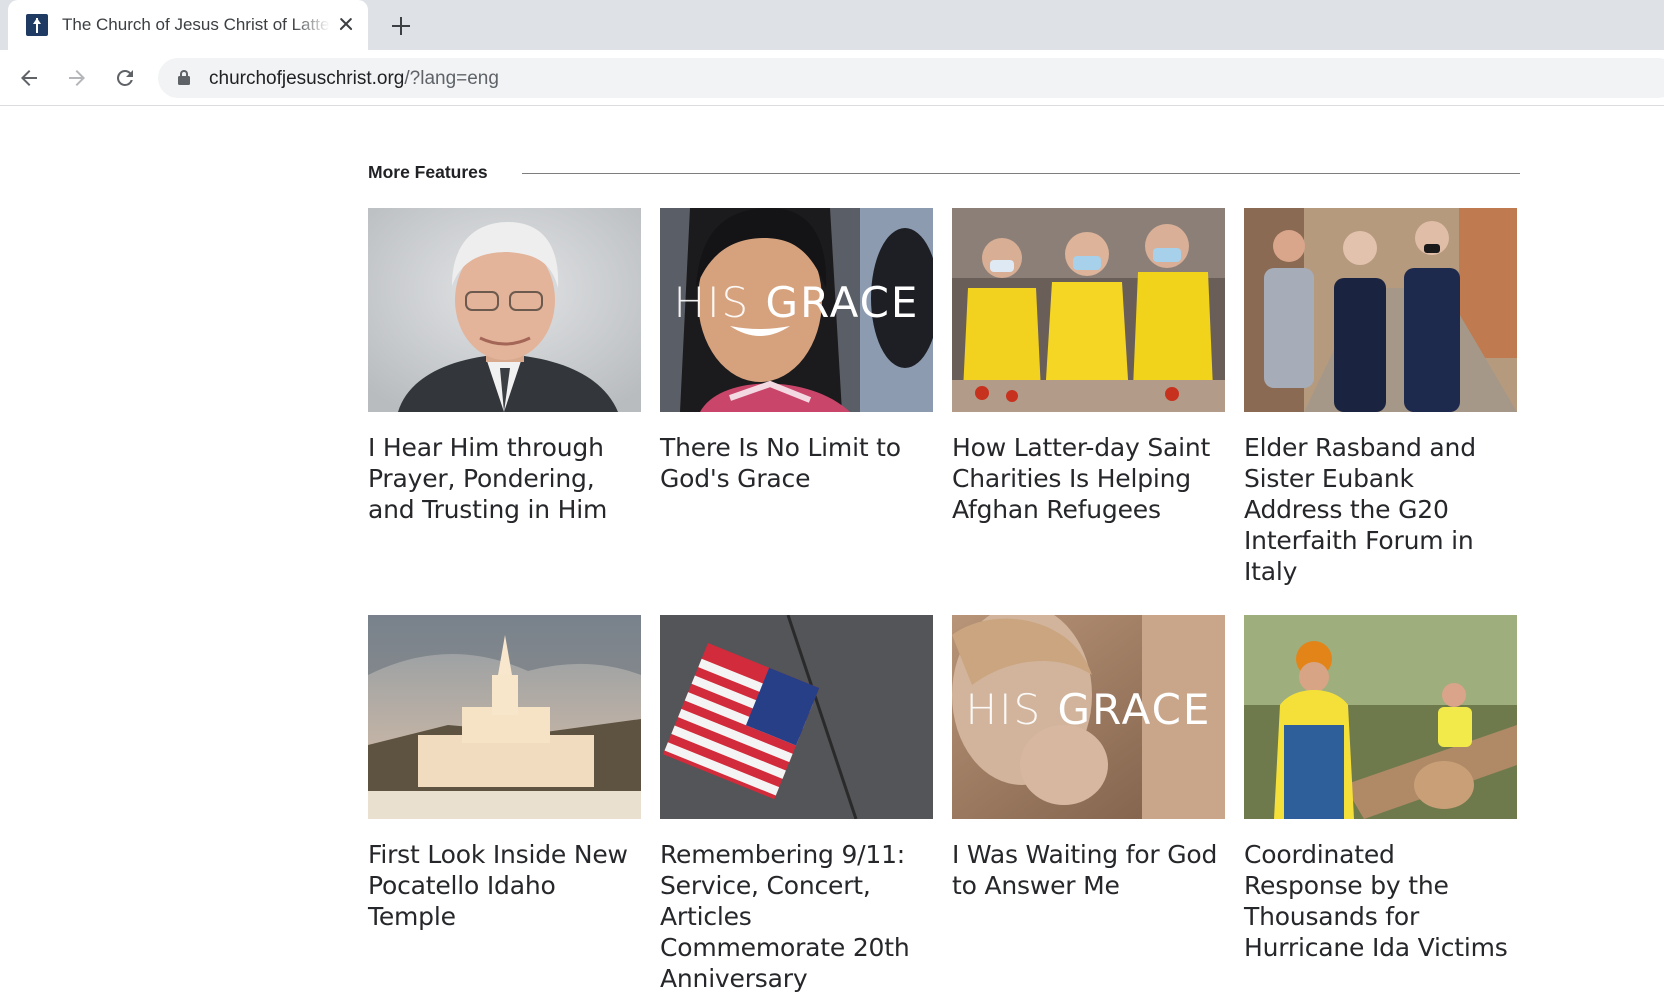  What do you see at coordinates (346, 24) in the screenshot?
I see `close-icon` at bounding box center [346, 24].